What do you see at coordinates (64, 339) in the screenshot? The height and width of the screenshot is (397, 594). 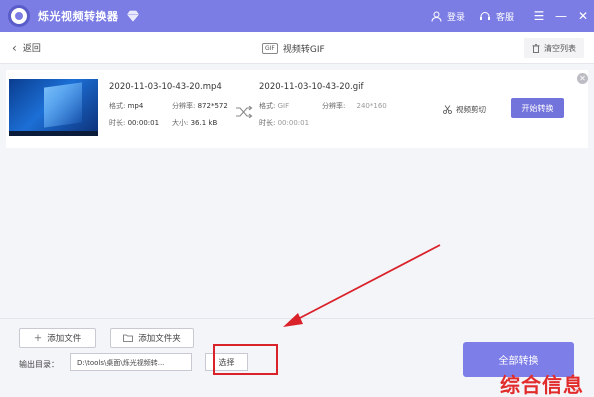 I see `add-file-label: 添加文件` at bounding box center [64, 339].